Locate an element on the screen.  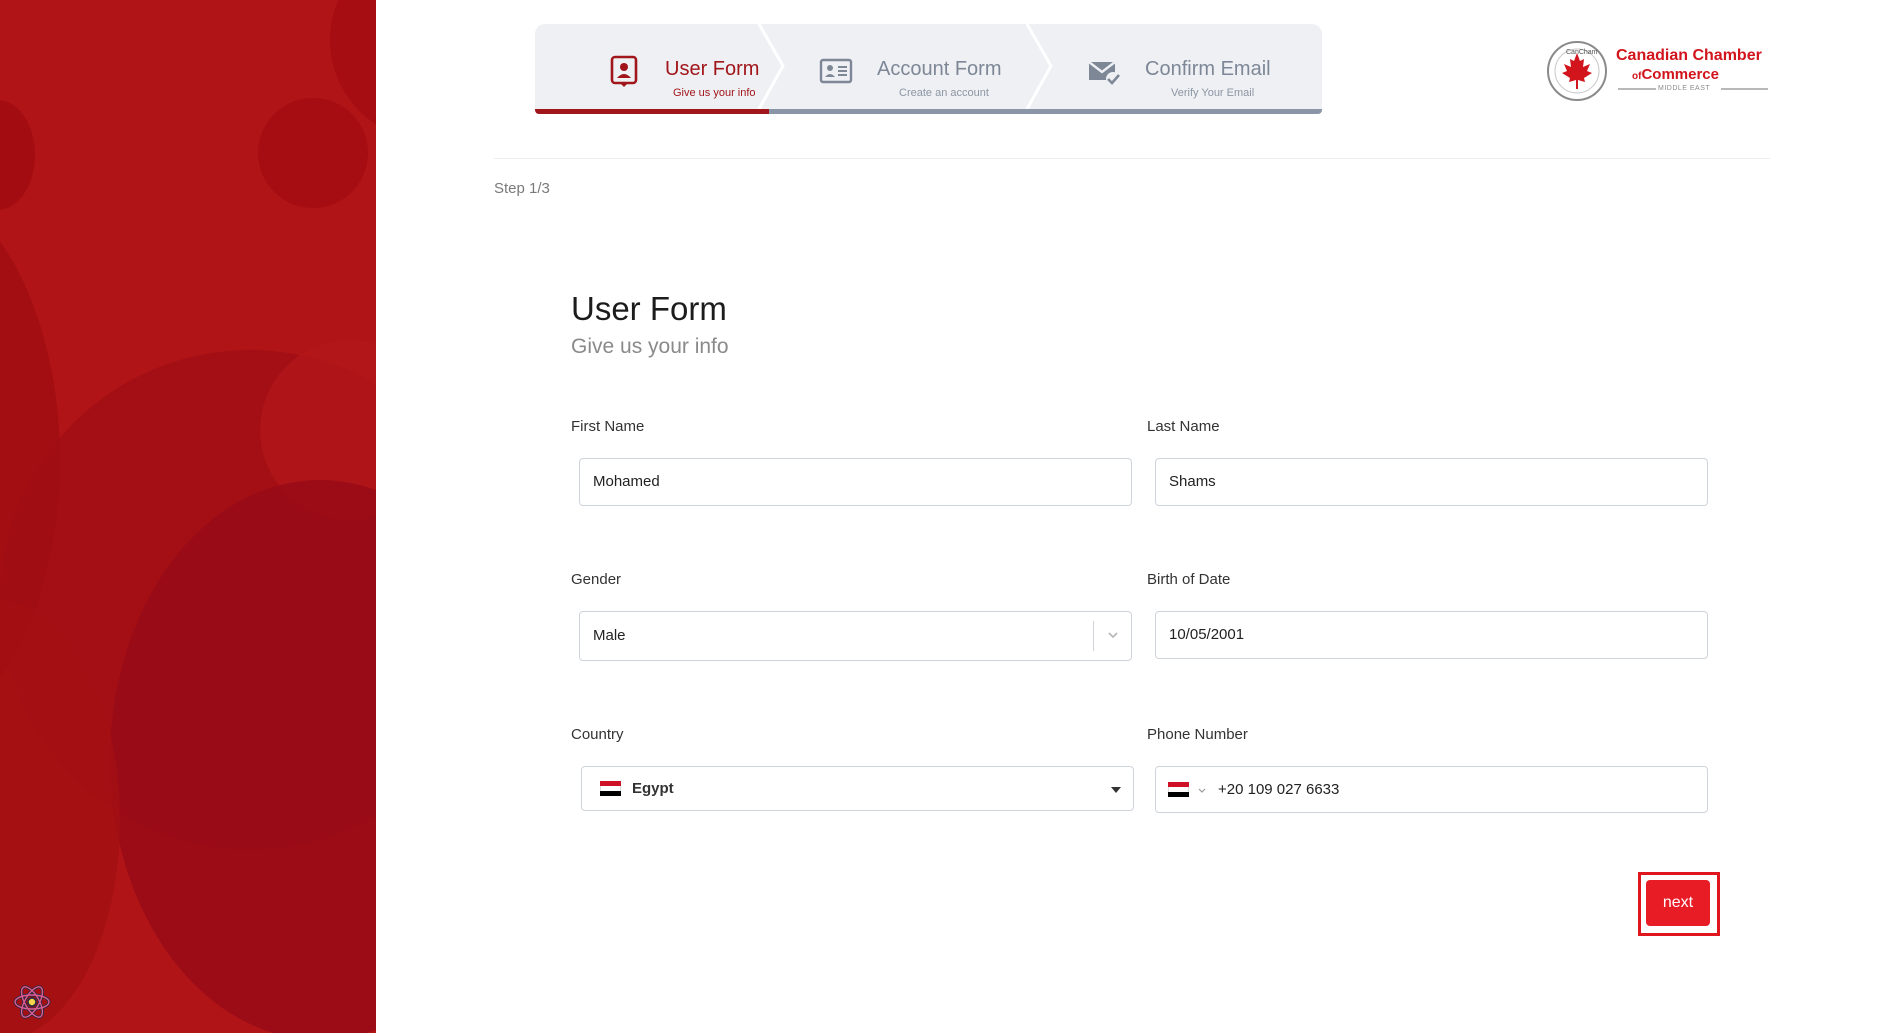
step-confirm-email: Confirm Email Verify Your Email is located at coordinates (1179, 69).